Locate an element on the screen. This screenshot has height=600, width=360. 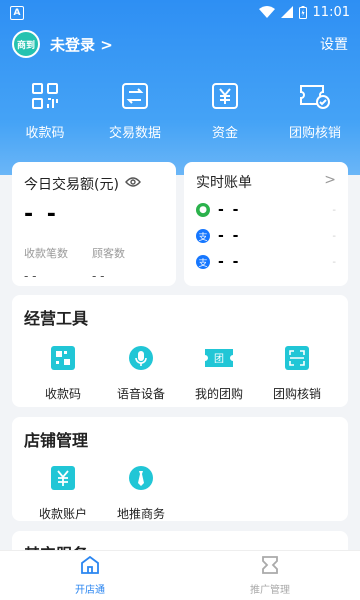
signal-icon is located at coordinates (286, 12).